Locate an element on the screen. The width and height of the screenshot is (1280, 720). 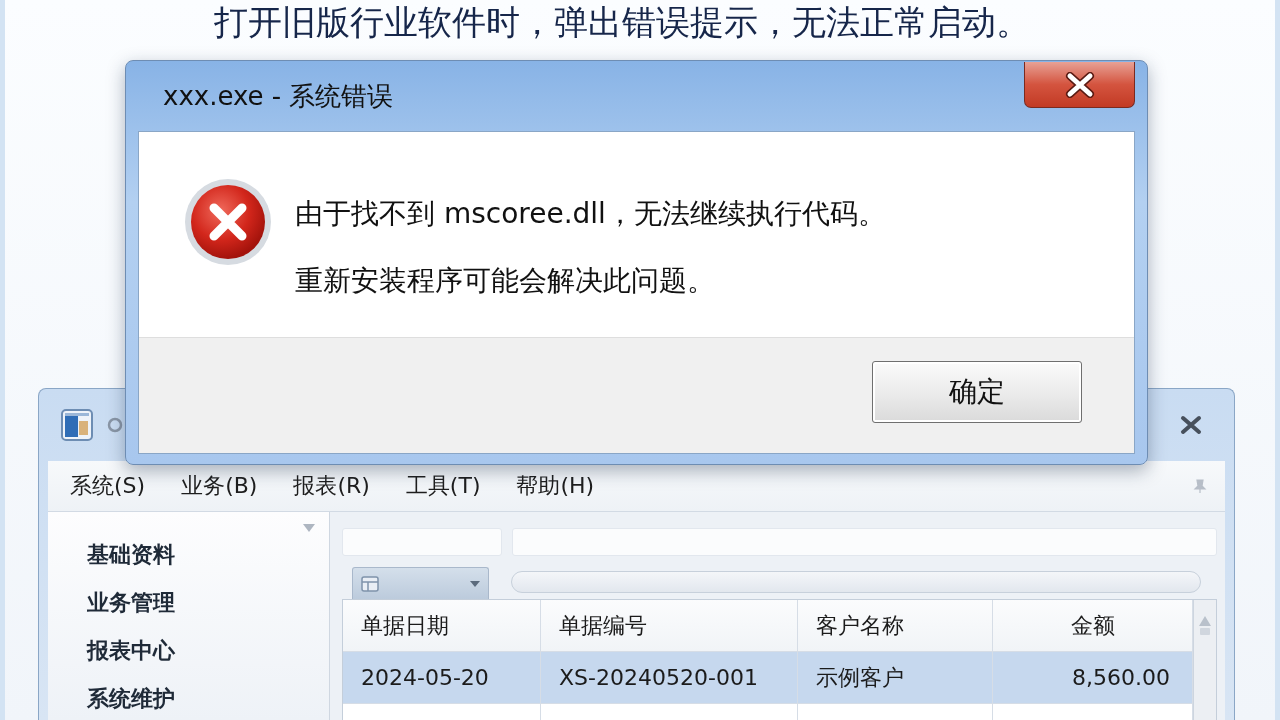
table-cell: 示例客户 is located at coordinates (895, 677).